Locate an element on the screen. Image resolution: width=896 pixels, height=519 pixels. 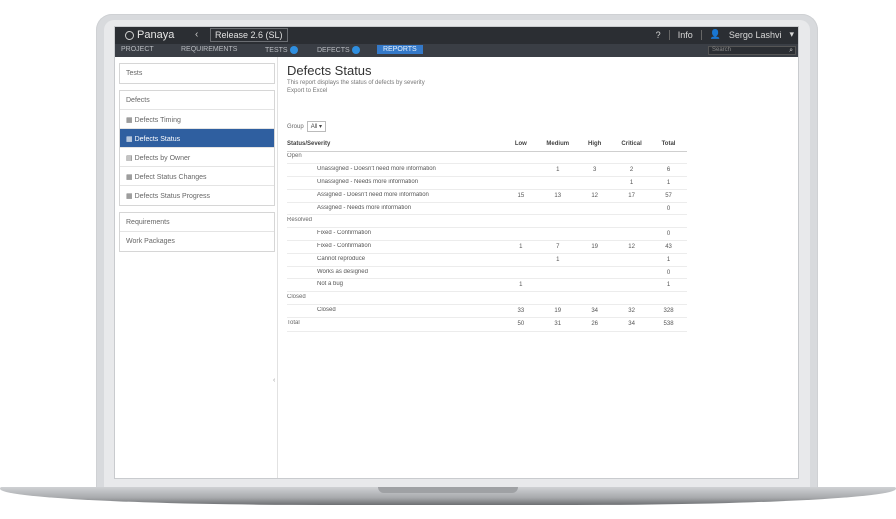
tab-defects: DEFECTS is located at coordinates (338, 50).